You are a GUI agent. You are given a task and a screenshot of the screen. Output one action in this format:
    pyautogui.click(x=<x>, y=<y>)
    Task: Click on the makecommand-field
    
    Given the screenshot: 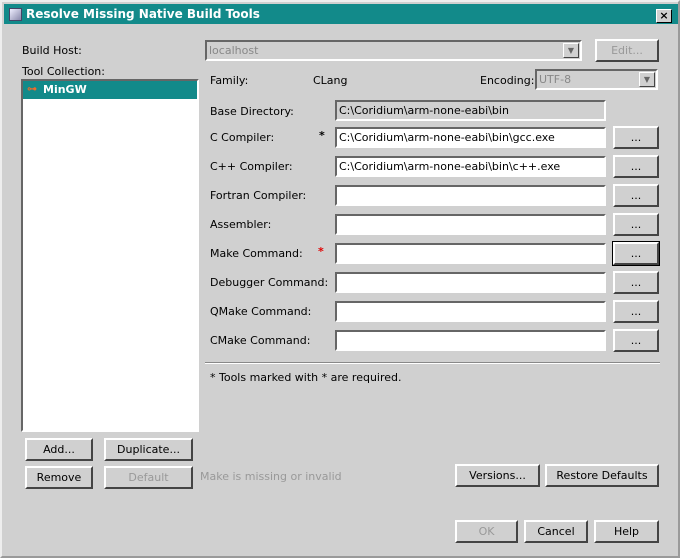 What is the action you would take?
    pyautogui.click(x=470, y=253)
    